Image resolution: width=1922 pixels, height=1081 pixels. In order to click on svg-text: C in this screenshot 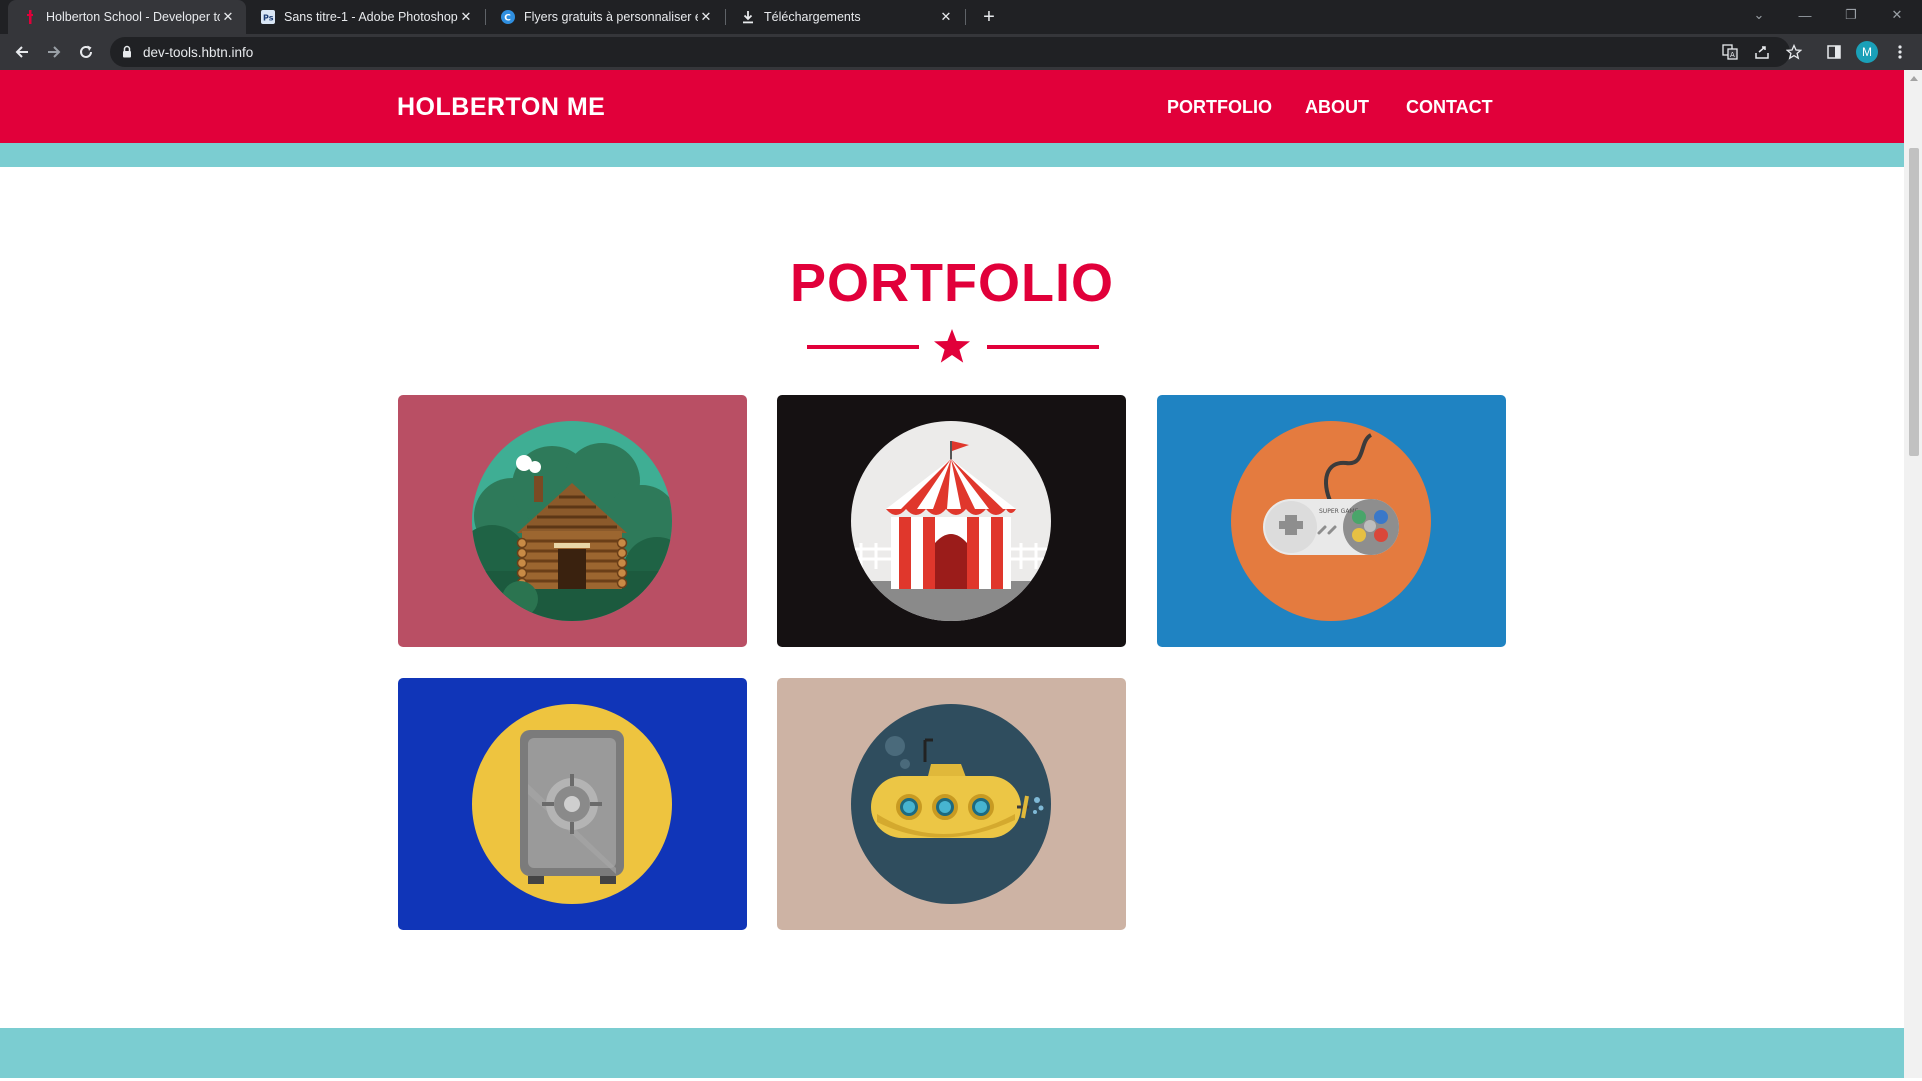, I will do `click(507, 19)`.